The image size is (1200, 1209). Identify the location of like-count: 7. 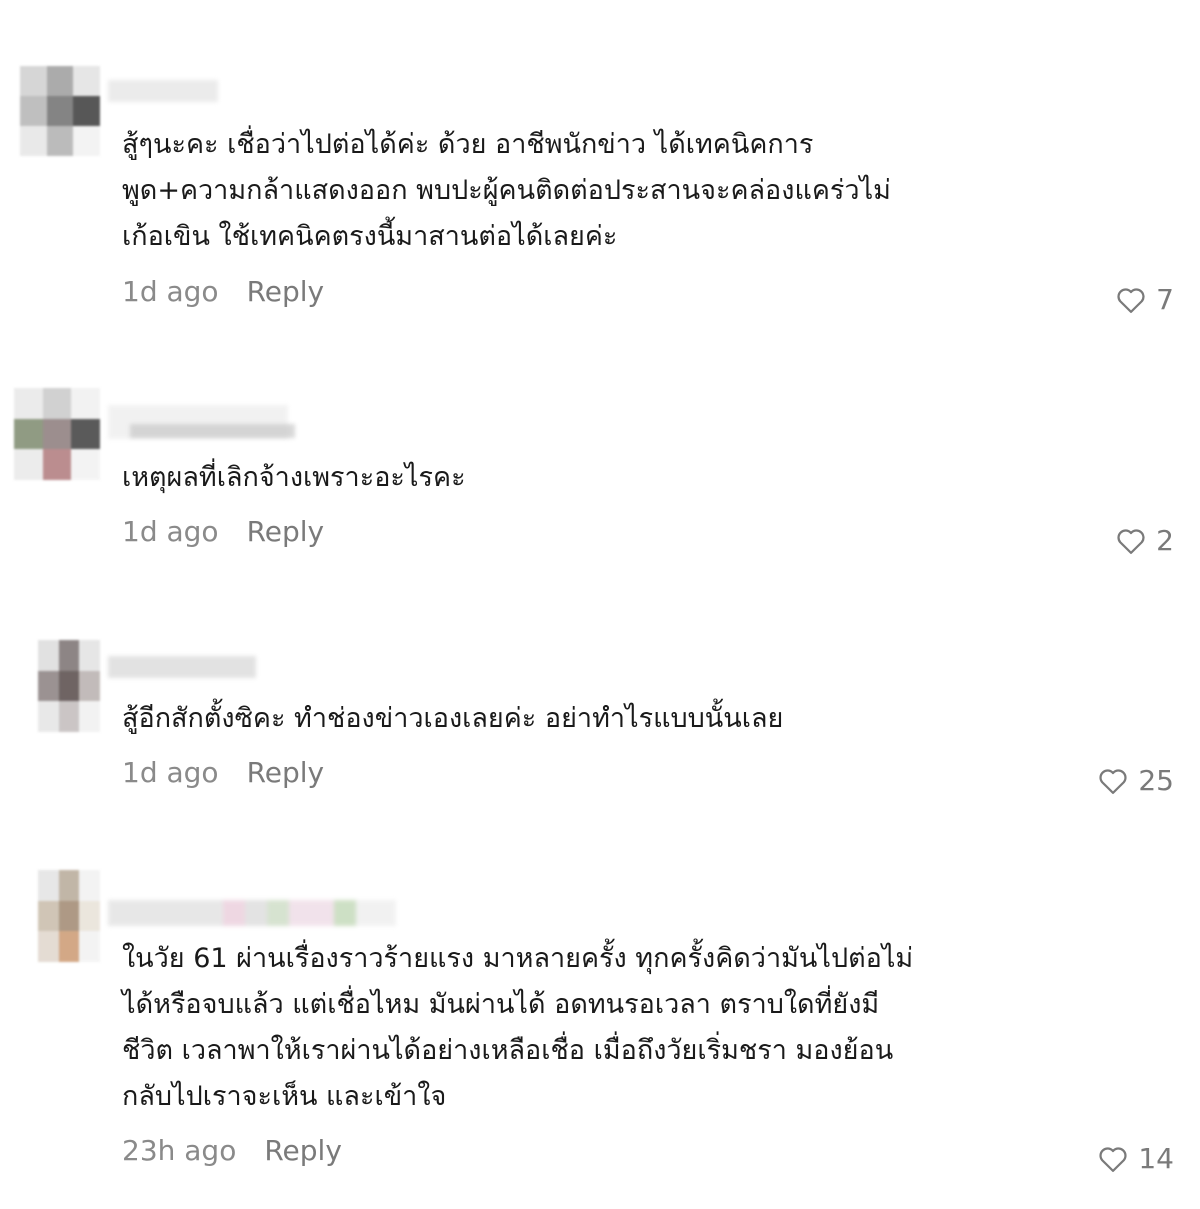
(1165, 299).